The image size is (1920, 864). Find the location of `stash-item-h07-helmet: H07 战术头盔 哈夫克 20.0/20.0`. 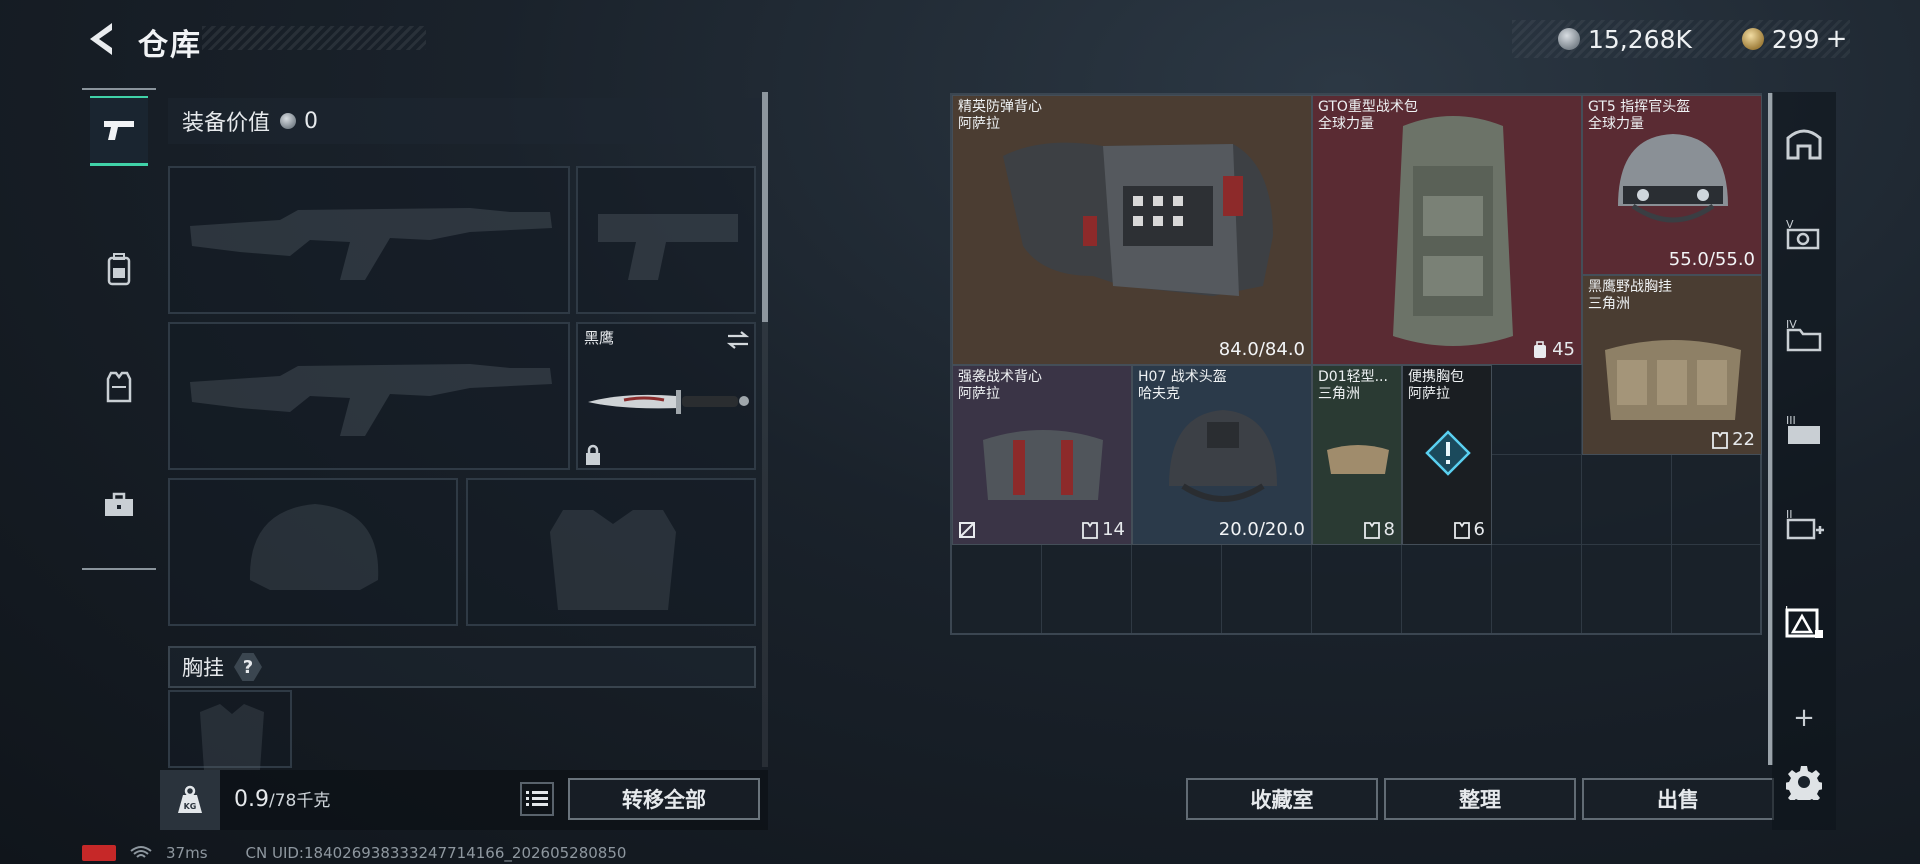

stash-item-h07-helmet: H07 战术头盔 哈夫克 20.0/20.0 is located at coordinates (1222, 455).